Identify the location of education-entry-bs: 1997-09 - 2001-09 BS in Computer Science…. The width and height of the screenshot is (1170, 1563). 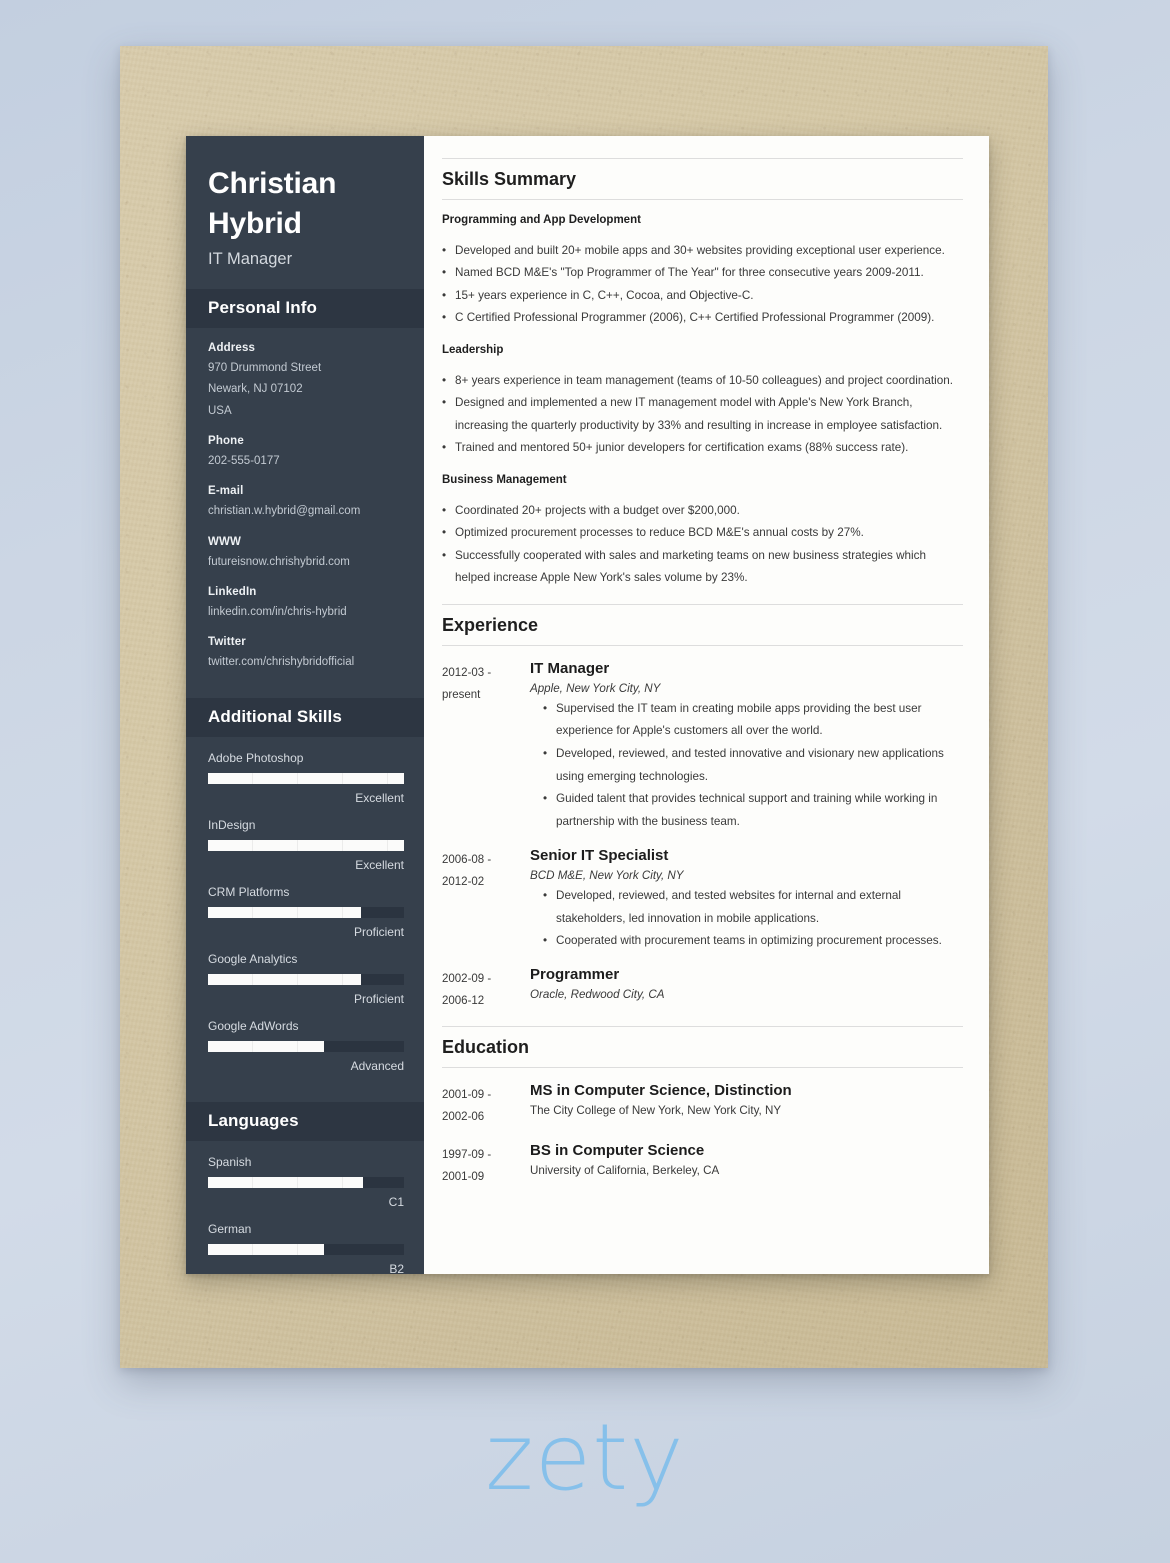
(702, 1165).